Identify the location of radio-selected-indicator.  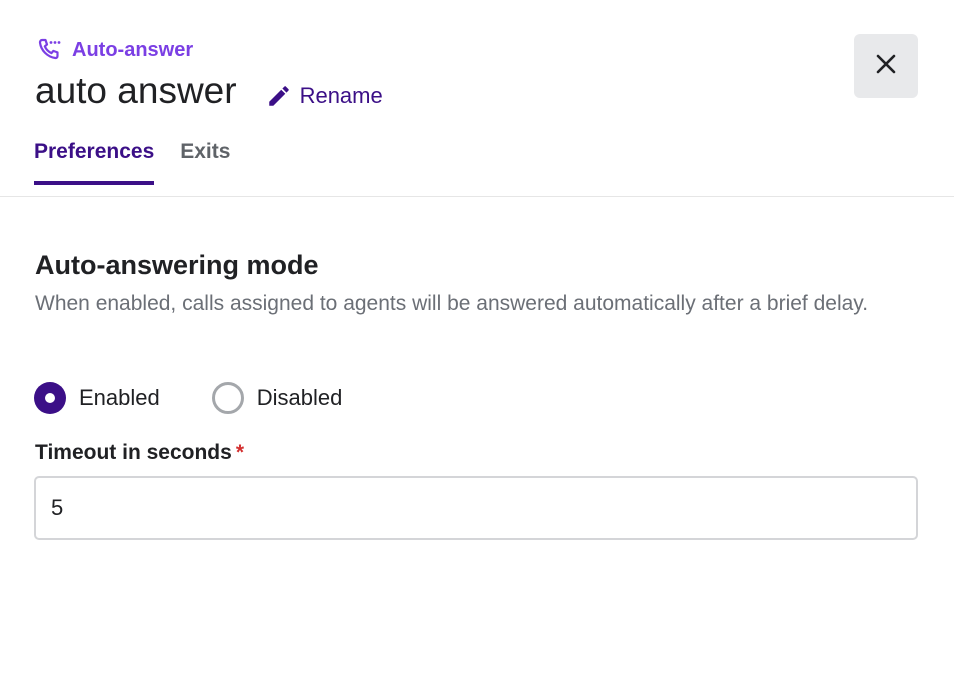
(50, 398).